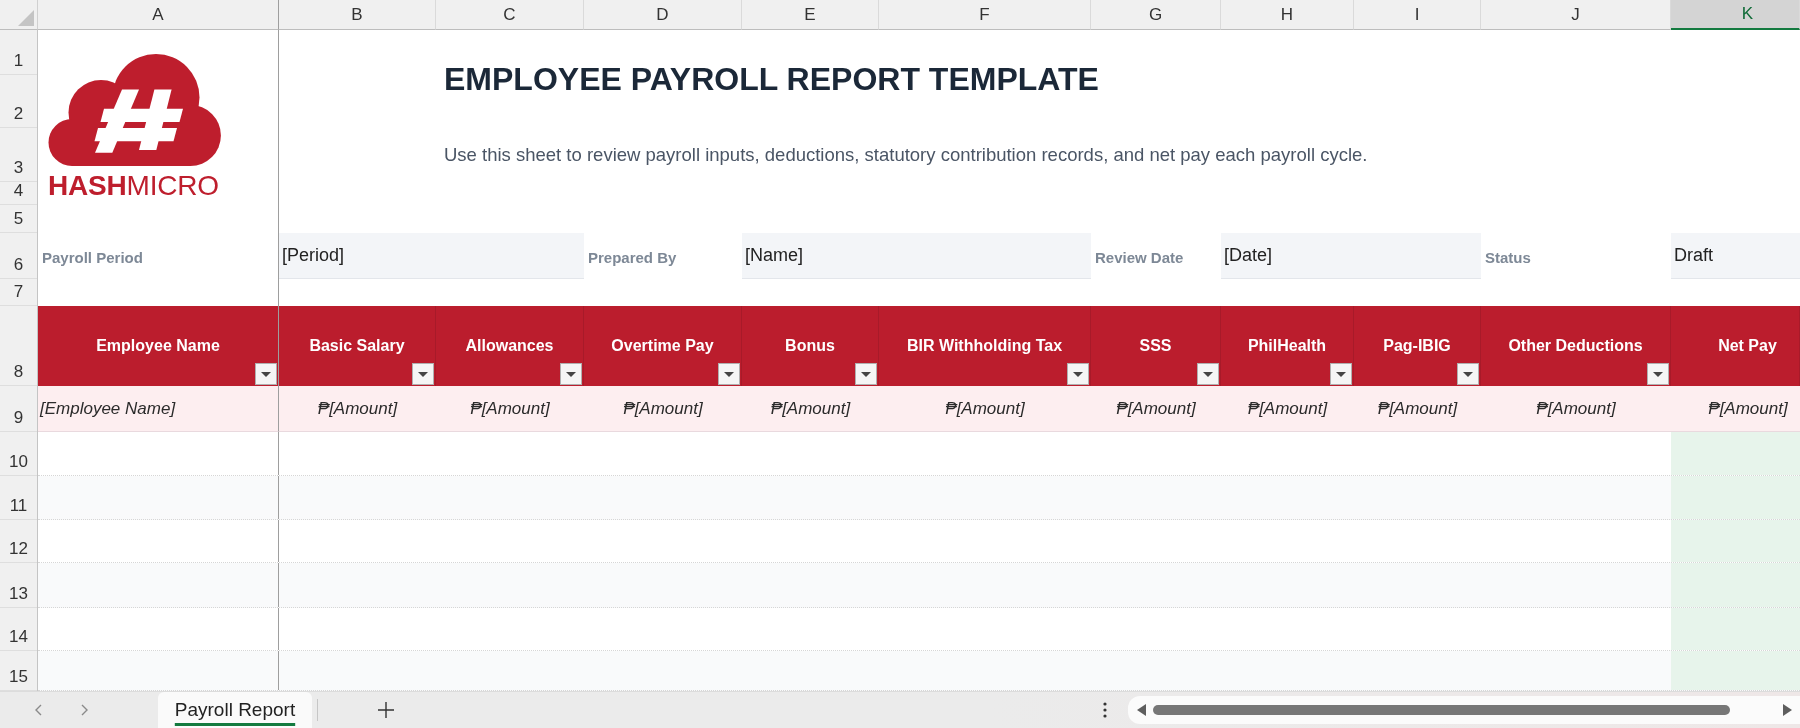 Image resolution: width=1800 pixels, height=728 pixels. Describe the element at coordinates (1141, 710) in the screenshot. I see `triangle-left-icon` at that location.